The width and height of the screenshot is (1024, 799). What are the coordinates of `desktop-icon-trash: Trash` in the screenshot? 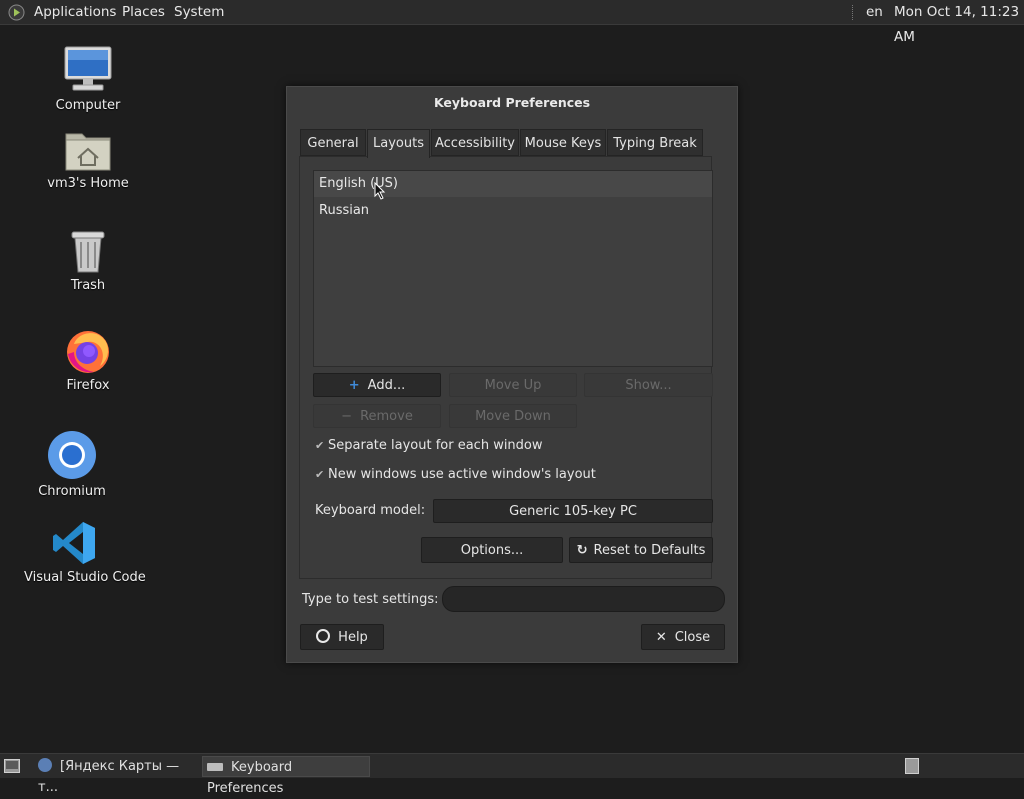 It's located at (88, 260).